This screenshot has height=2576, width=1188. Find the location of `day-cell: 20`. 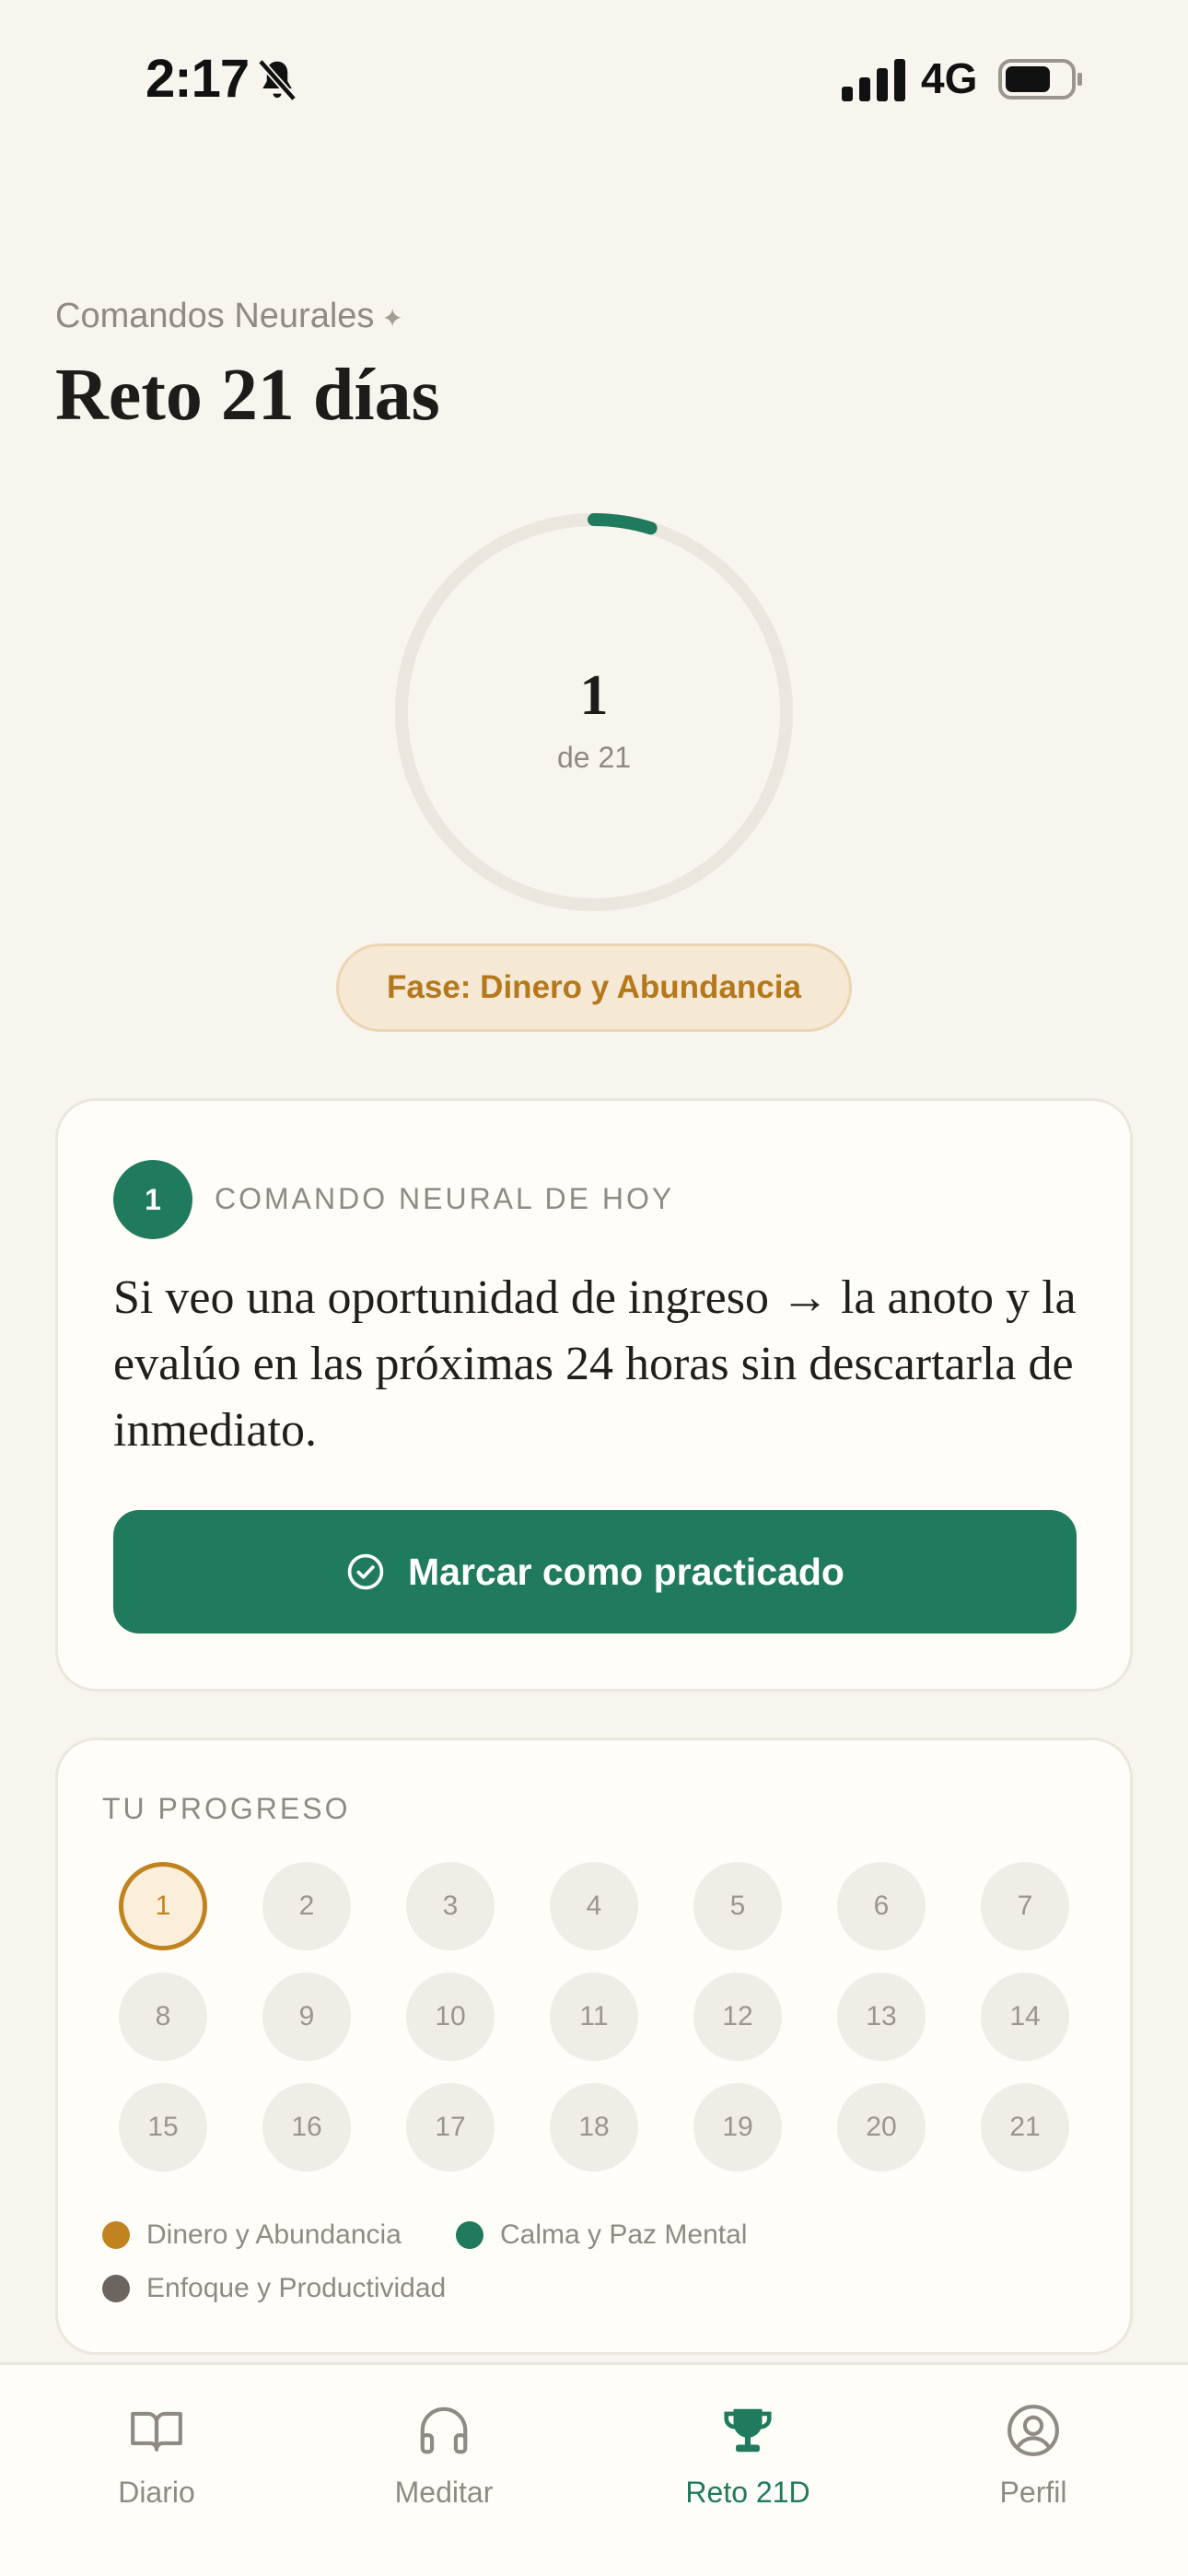

day-cell: 20 is located at coordinates (881, 2127).